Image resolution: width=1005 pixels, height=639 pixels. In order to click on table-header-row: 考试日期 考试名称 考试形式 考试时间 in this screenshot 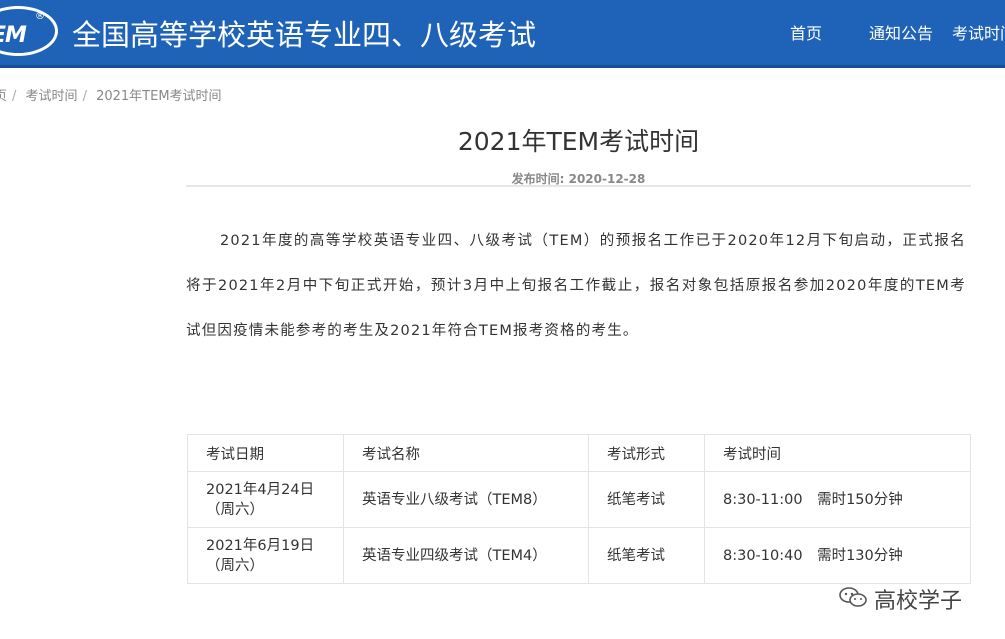, I will do `click(579, 453)`.